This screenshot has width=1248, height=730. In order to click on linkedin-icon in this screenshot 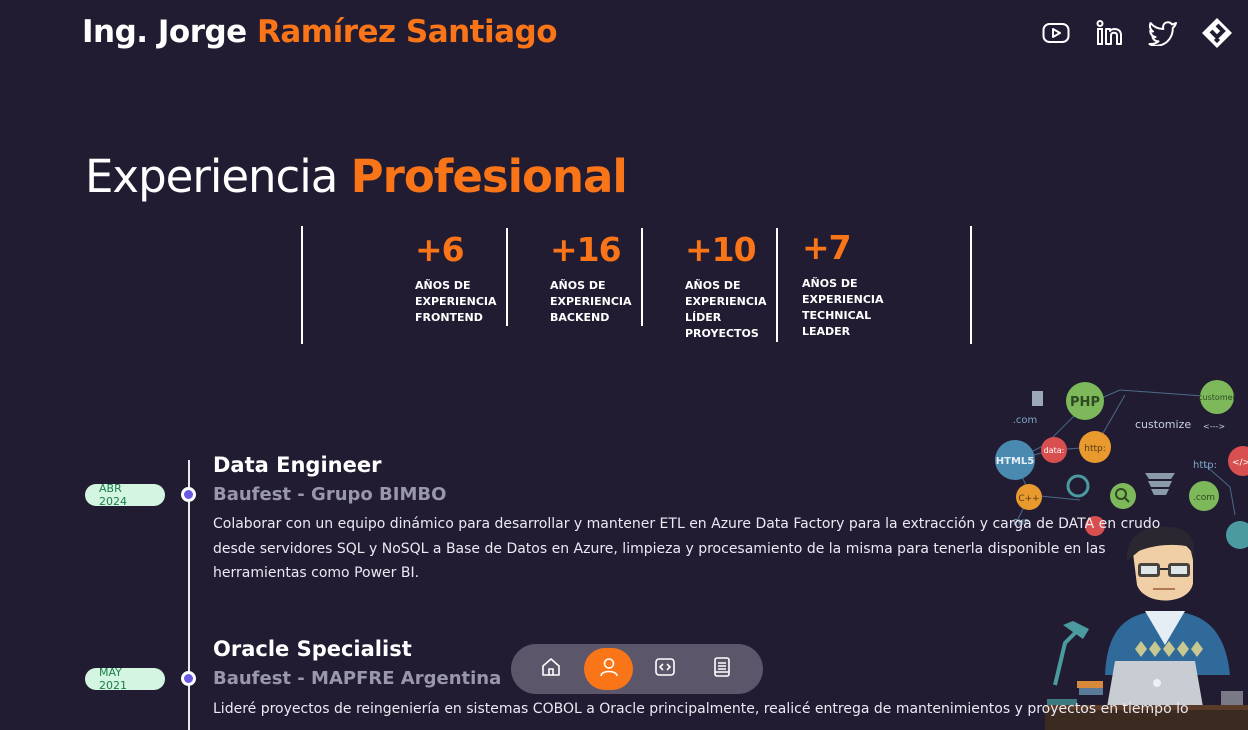, I will do `click(1110, 33)`.